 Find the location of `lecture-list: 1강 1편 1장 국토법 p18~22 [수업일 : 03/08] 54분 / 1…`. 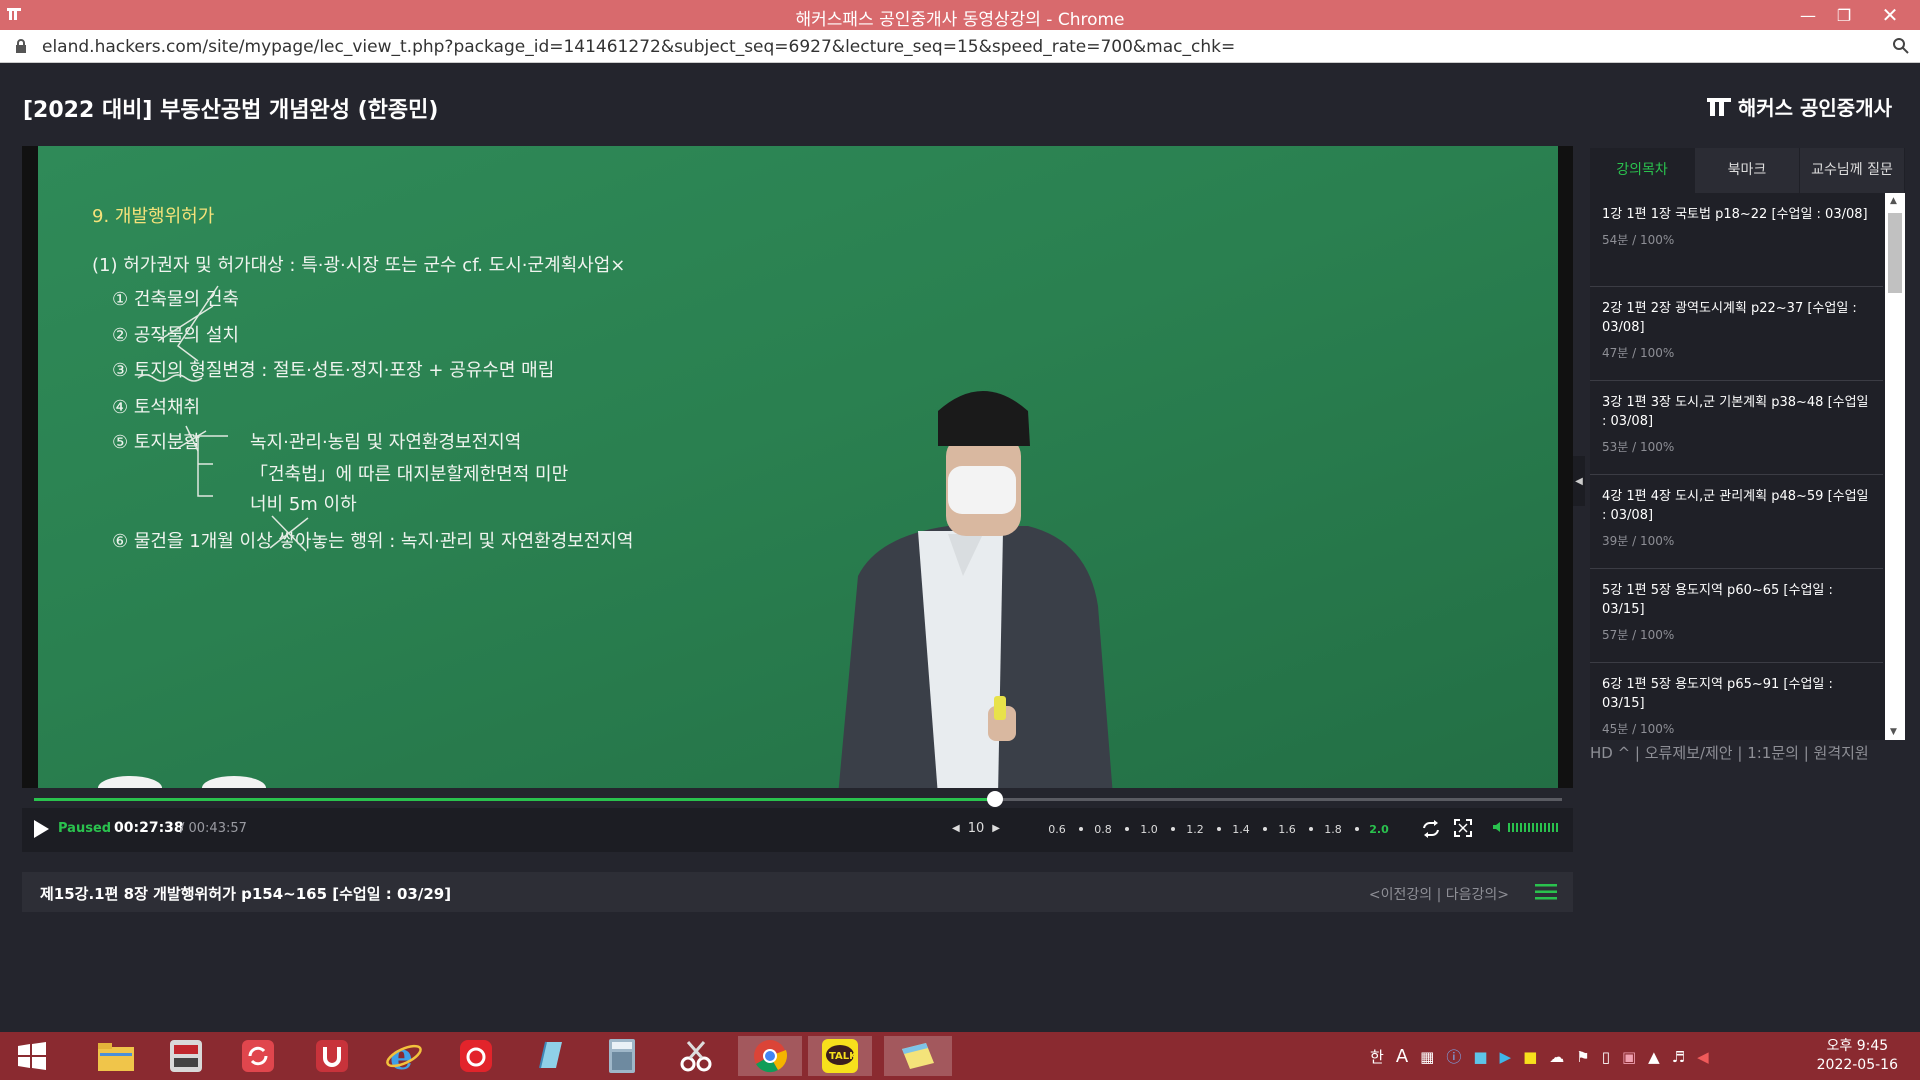

lecture-list: 1강 1편 1장 국토법 p18~22 [수업일 : 03/08] 54분 / 1… is located at coordinates (1736, 466).